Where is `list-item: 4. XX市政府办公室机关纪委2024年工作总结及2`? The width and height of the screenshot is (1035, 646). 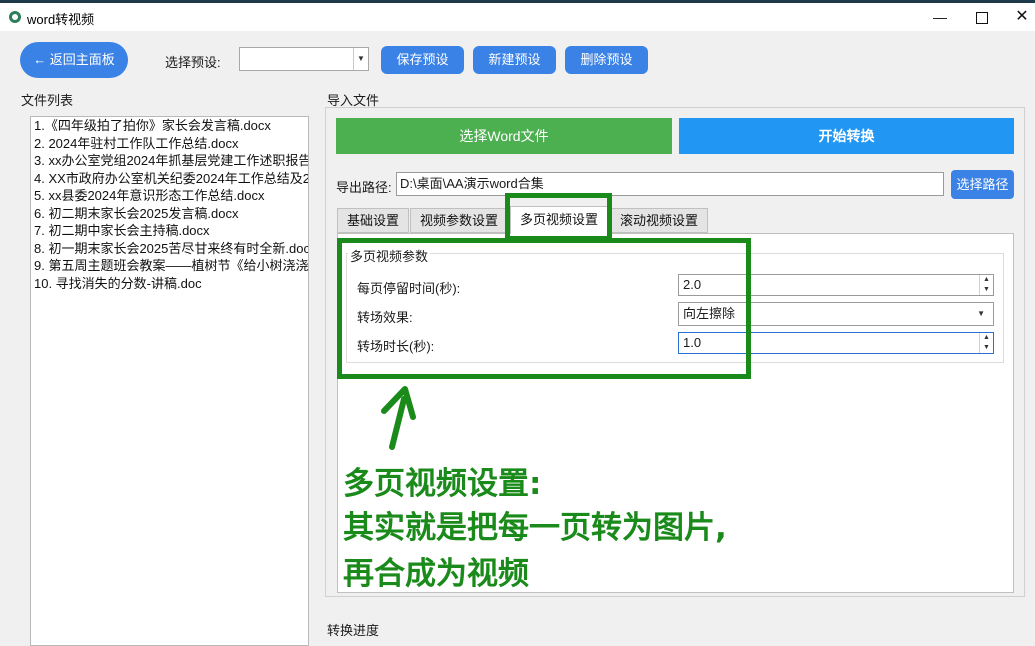
list-item: 4. XX市政府办公室机关纪委2024年工作总结及2 is located at coordinates (169, 179).